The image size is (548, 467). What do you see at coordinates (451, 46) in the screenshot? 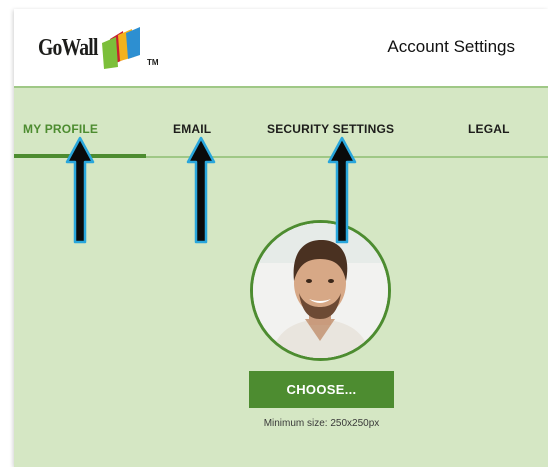
I see `page-title: Account Settings` at bounding box center [451, 46].